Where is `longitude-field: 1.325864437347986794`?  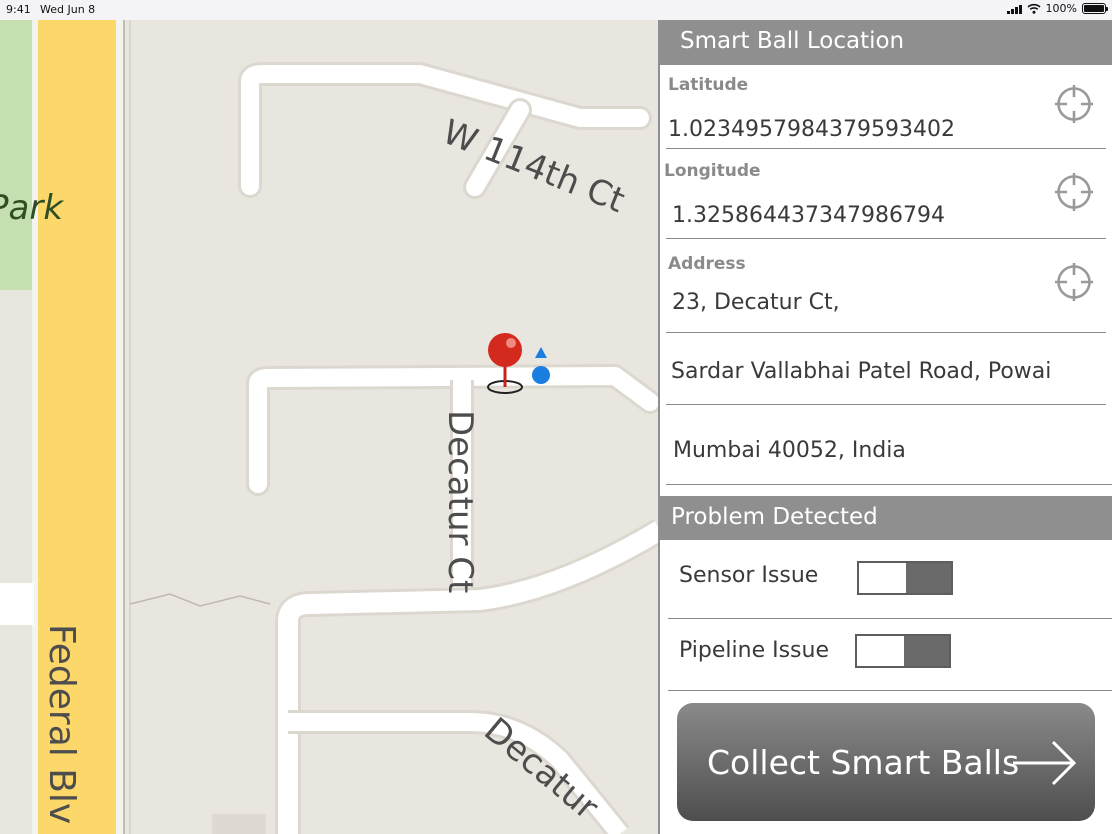 longitude-field: 1.325864437347986794 is located at coordinates (808, 215).